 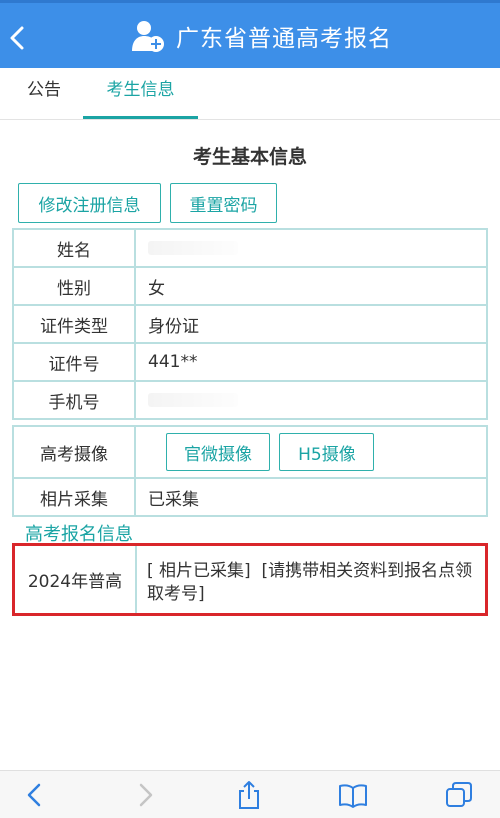 I want to click on reset-password-button: 重置密码, so click(x=223, y=203).